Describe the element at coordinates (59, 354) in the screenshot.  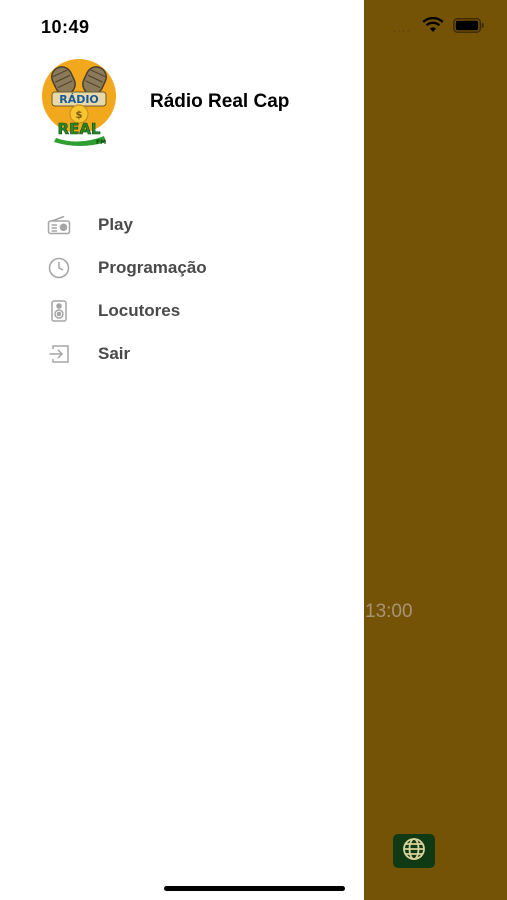
I see `logout-icon` at that location.